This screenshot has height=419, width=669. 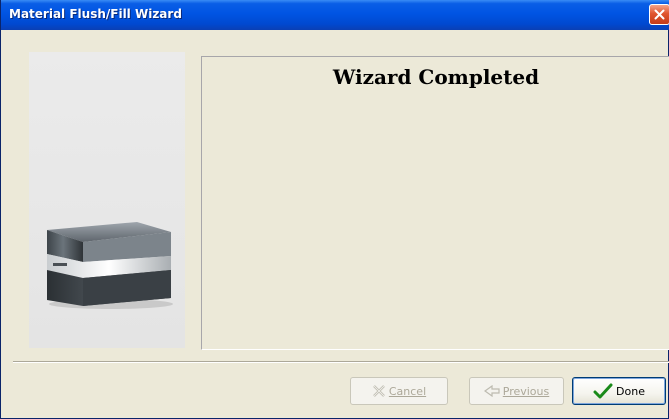 I want to click on close-button, so click(x=659, y=14).